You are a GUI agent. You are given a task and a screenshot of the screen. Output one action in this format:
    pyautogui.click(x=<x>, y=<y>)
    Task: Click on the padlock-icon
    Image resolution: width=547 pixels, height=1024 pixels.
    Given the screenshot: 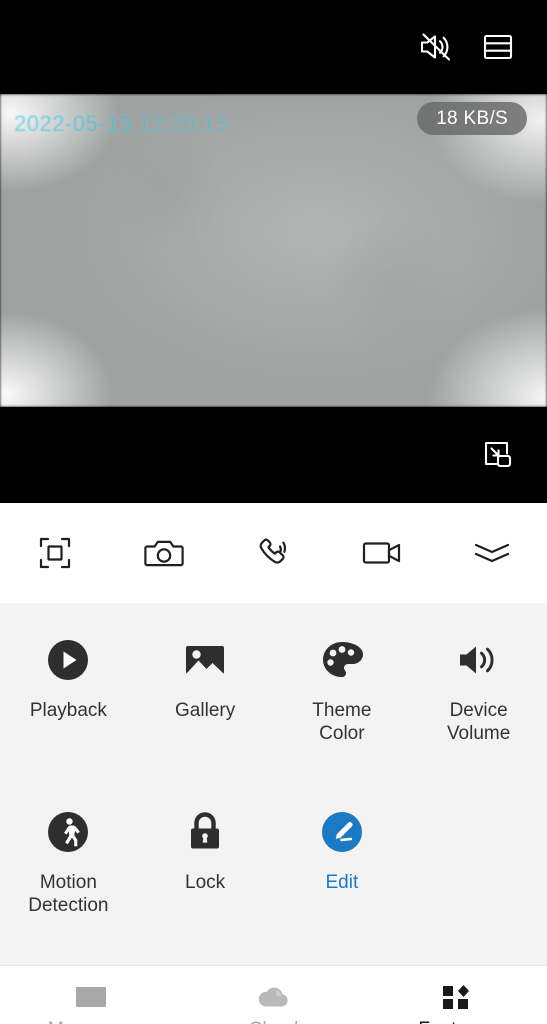 What is the action you would take?
    pyautogui.click(x=205, y=832)
    